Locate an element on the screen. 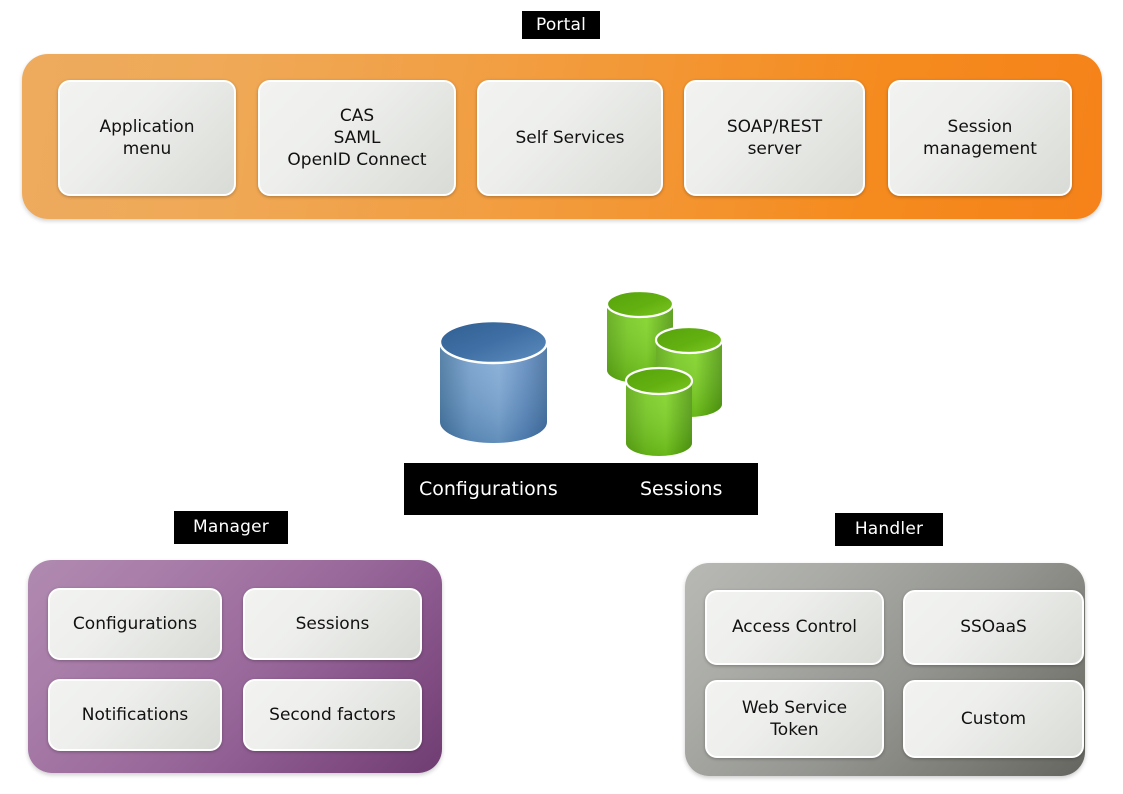  manager-box-second-factors-label: Second factors is located at coordinates (332, 714).